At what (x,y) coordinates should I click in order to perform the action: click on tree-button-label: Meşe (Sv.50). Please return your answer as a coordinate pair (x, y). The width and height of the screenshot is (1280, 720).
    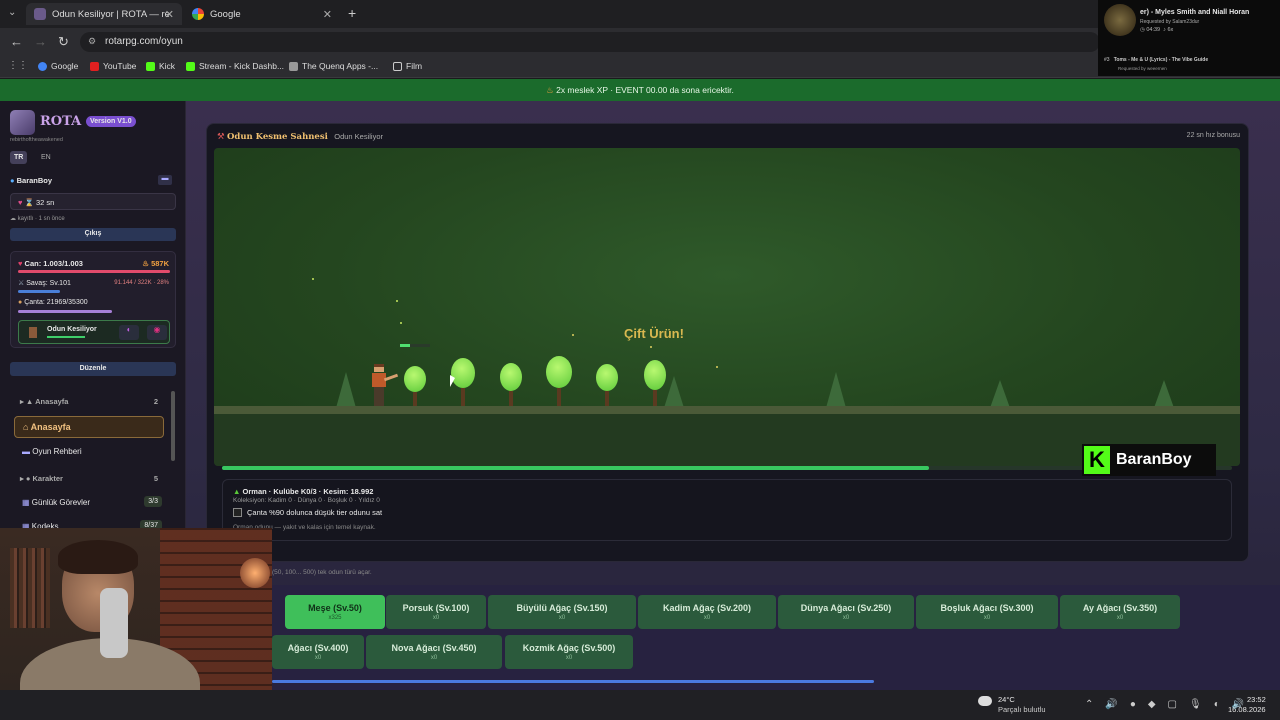
    Looking at the image, I should click on (335, 608).